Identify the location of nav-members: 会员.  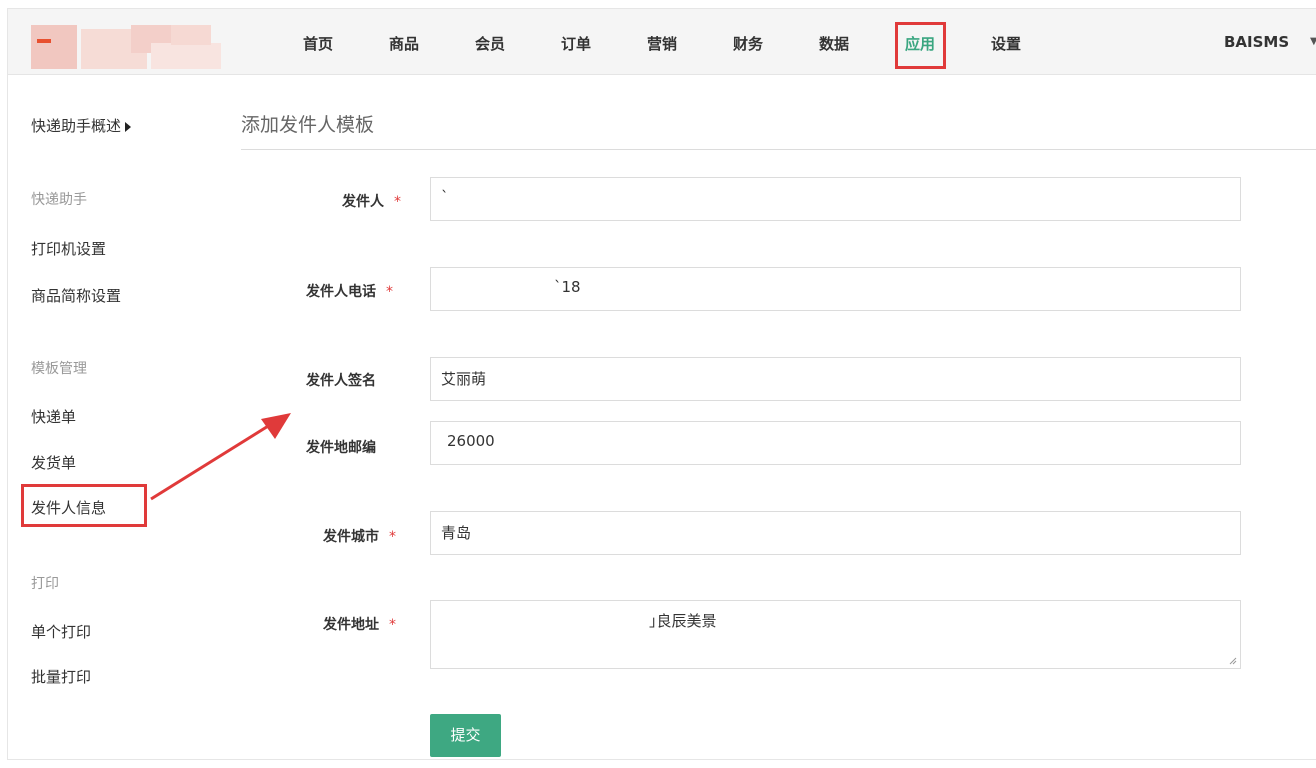
(490, 43).